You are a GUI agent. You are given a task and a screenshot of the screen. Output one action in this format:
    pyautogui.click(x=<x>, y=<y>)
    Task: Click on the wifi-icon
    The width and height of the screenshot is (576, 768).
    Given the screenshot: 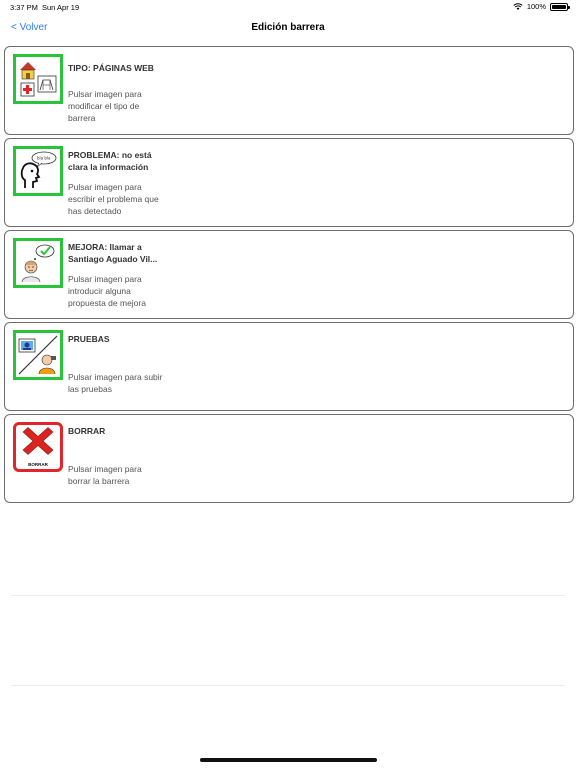 What is the action you would take?
    pyautogui.click(x=518, y=6)
    